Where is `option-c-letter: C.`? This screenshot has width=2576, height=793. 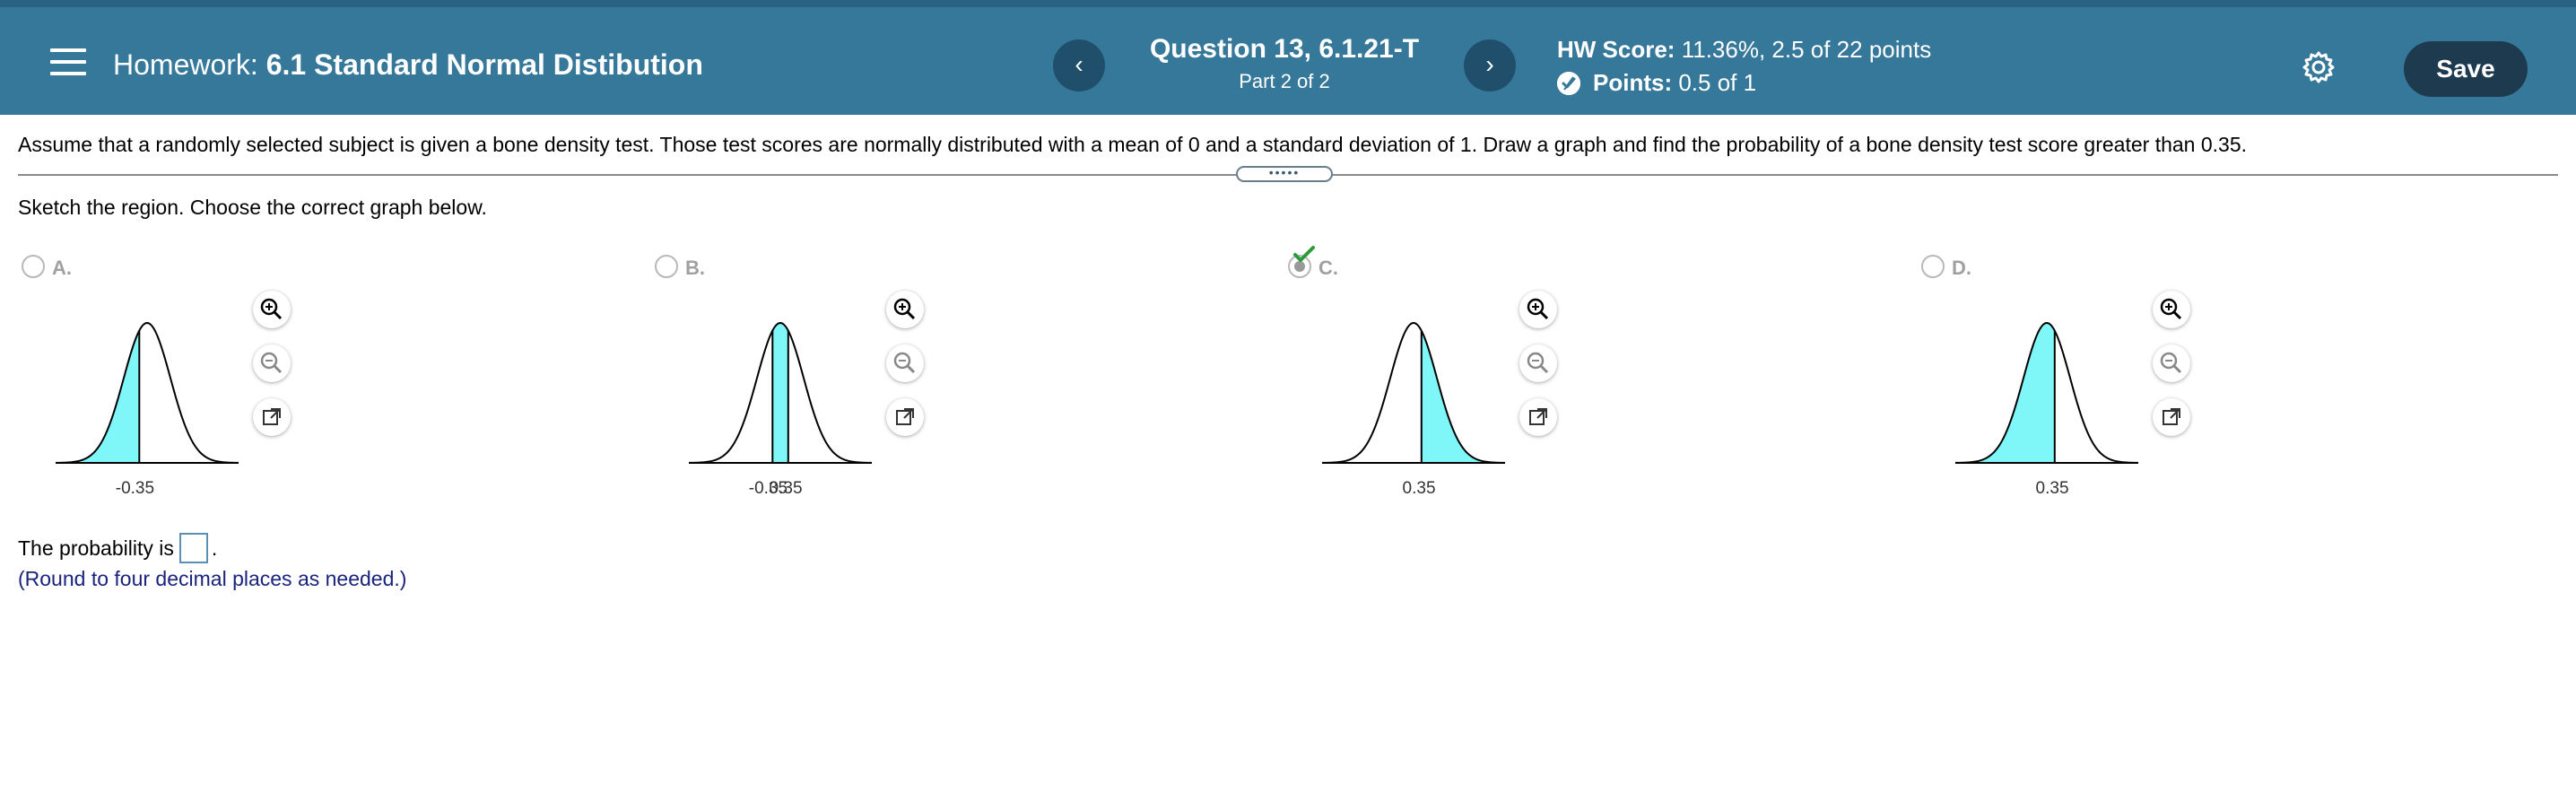
option-c-letter: C. is located at coordinates (1328, 268).